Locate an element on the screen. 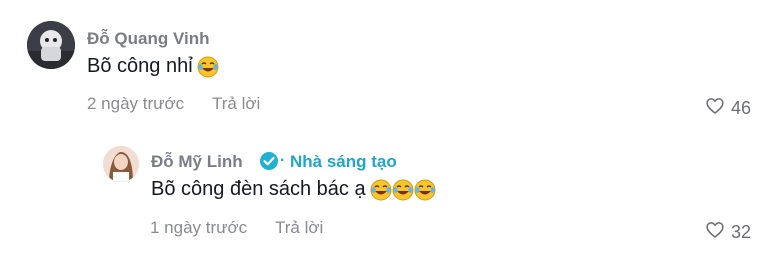 This screenshot has width=780, height=262. comment-time: 1 ngày trước is located at coordinates (199, 227).